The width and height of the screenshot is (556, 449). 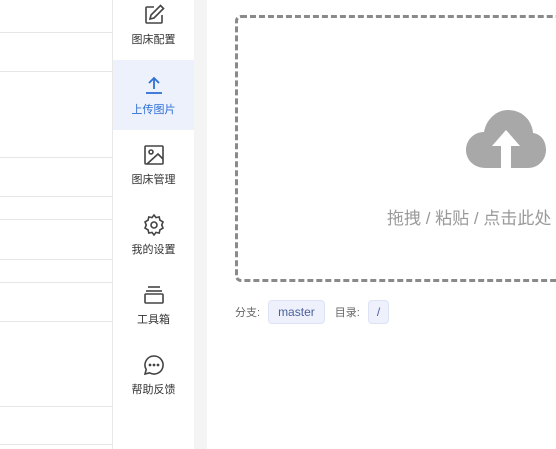 I want to click on toolbox-icon, so click(x=153, y=295).